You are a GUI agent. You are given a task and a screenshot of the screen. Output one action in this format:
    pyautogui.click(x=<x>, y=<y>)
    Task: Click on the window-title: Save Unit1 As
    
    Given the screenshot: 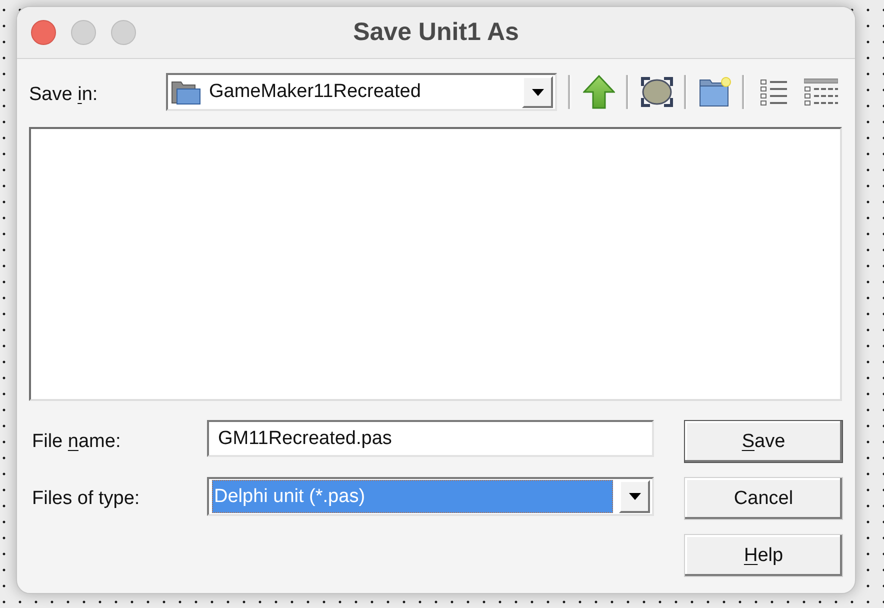 What is the action you would take?
    pyautogui.click(x=436, y=32)
    